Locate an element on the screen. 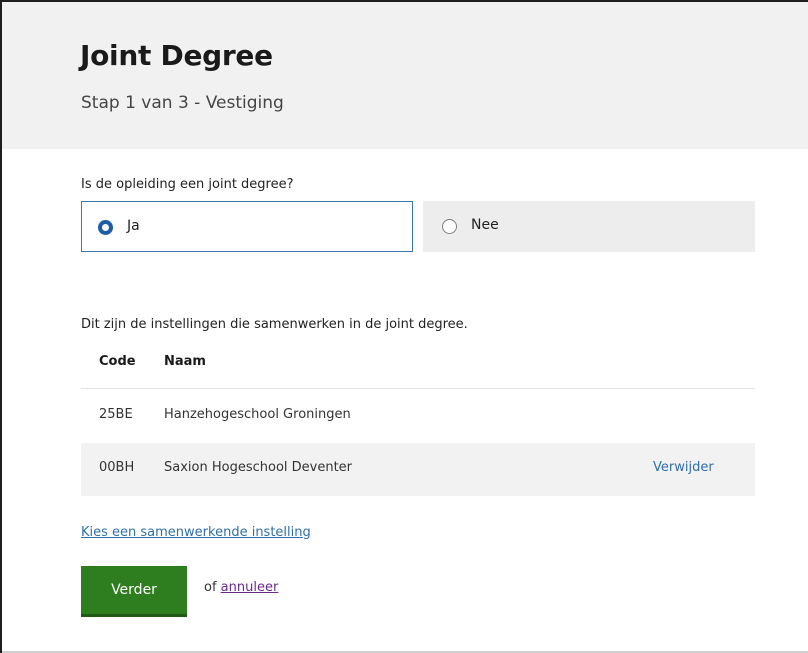  radio-option-nee: Nee is located at coordinates (589, 226).